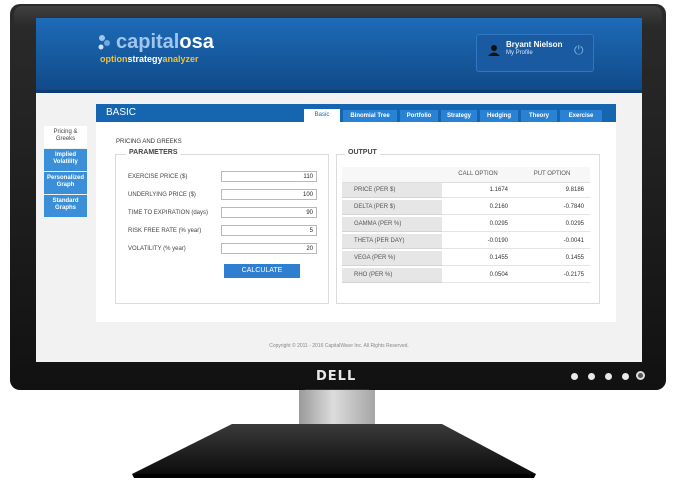  Describe the element at coordinates (459, 116) in the screenshot. I see `tab-strategy: Strategy` at that location.